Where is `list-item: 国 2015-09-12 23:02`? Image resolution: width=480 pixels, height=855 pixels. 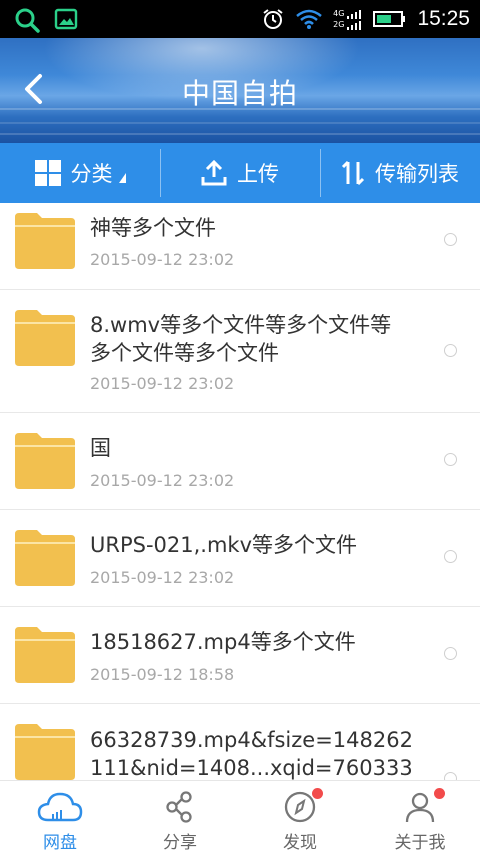 list-item: 国 2015-09-12 23:02 is located at coordinates (240, 461).